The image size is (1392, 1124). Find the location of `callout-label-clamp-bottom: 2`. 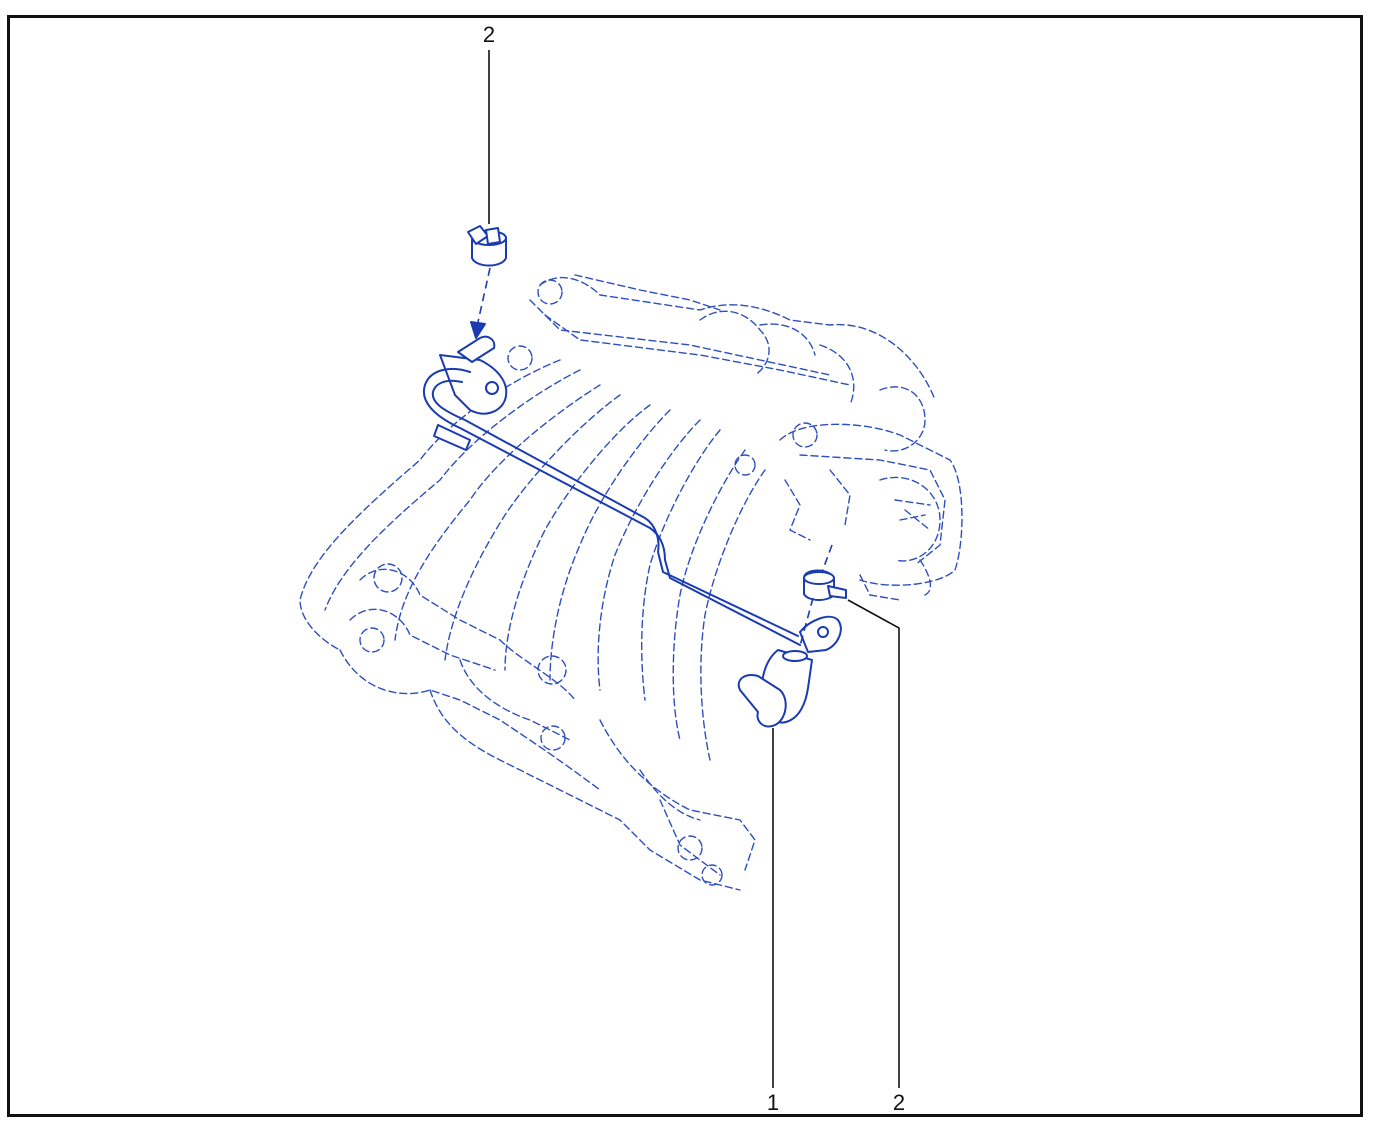

callout-label-clamp-bottom: 2 is located at coordinates (899, 1102).